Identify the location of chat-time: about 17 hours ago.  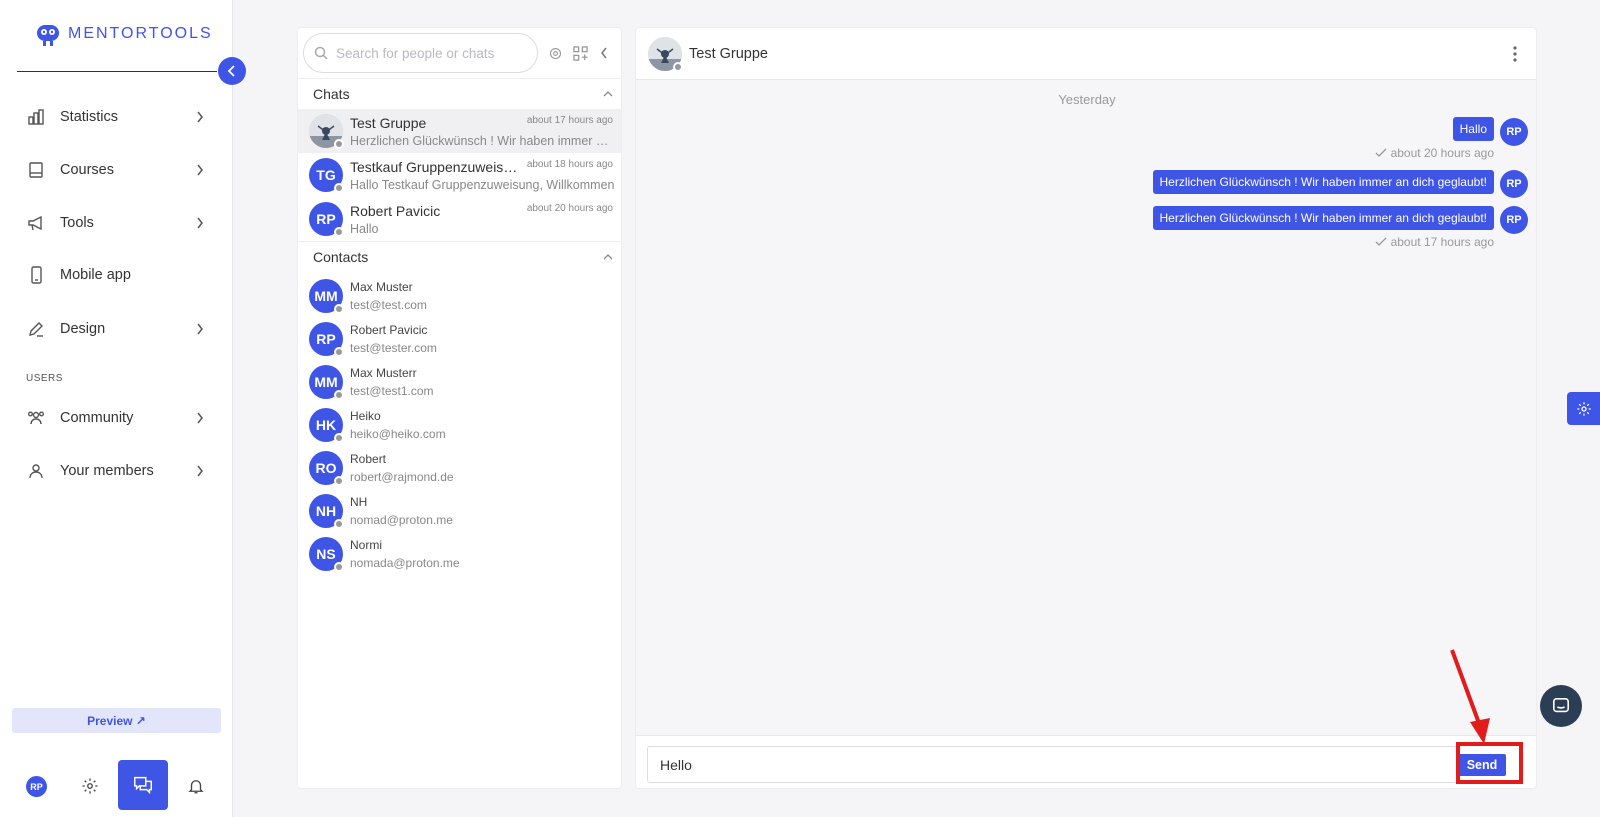
(569, 120).